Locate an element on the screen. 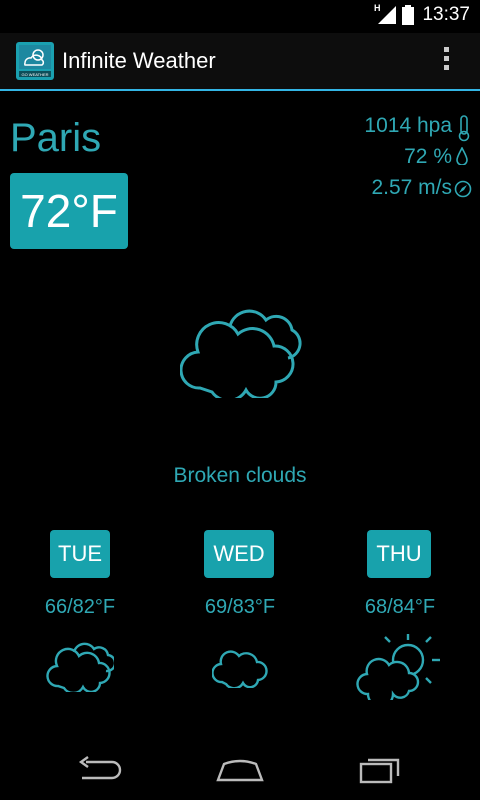  app-icon-caption: GO WEATHER is located at coordinates (34, 74).